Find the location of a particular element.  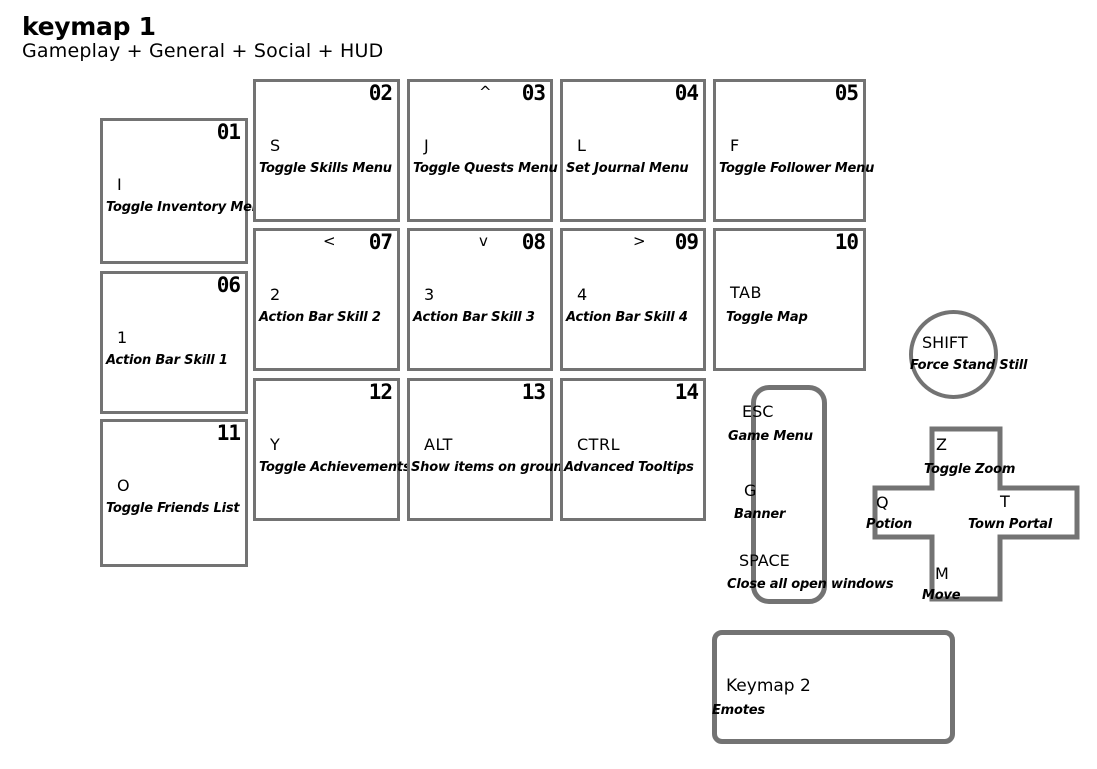

key-box-01: 01 I Toggle Inventory Menu is located at coordinates (185, 191).